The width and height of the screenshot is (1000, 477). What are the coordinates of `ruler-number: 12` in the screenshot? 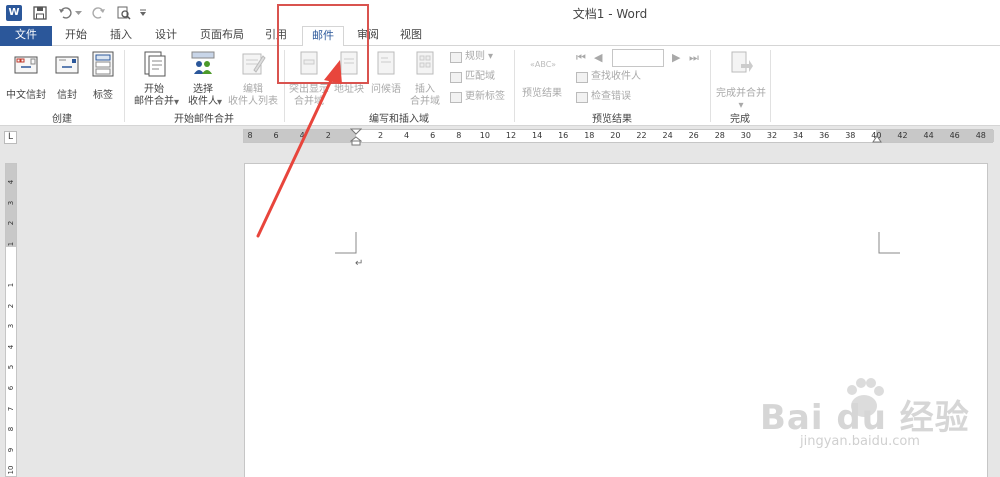 It's located at (511, 135).